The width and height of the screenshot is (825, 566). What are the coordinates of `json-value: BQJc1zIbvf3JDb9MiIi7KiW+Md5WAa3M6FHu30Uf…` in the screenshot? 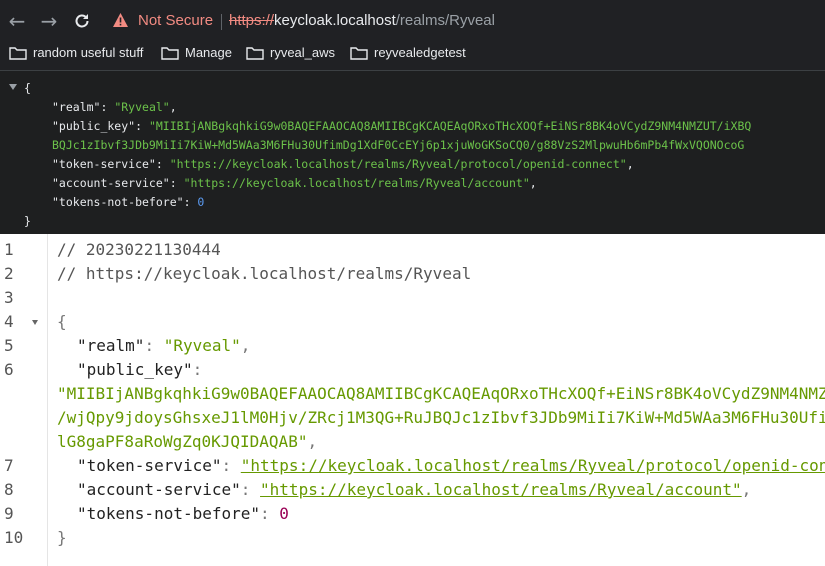 It's located at (398, 145).